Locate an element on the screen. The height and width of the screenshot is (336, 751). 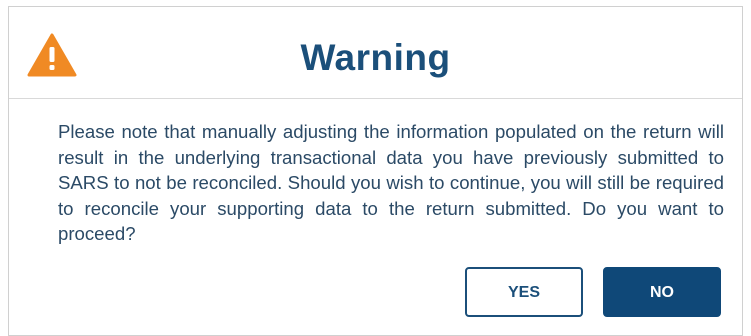
no-button: NO is located at coordinates (662, 292).